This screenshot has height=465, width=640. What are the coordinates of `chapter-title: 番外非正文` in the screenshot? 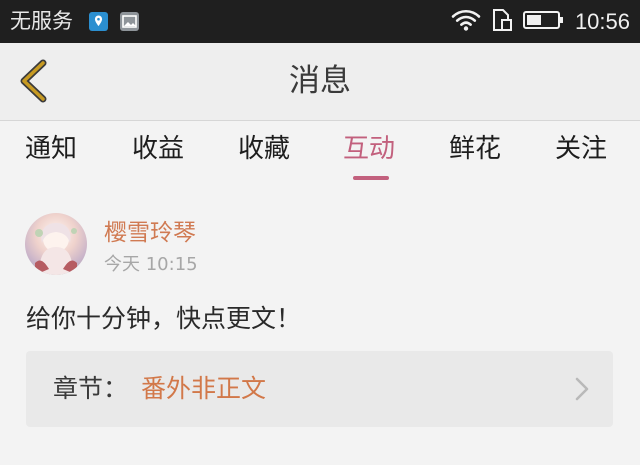 It's located at (204, 388).